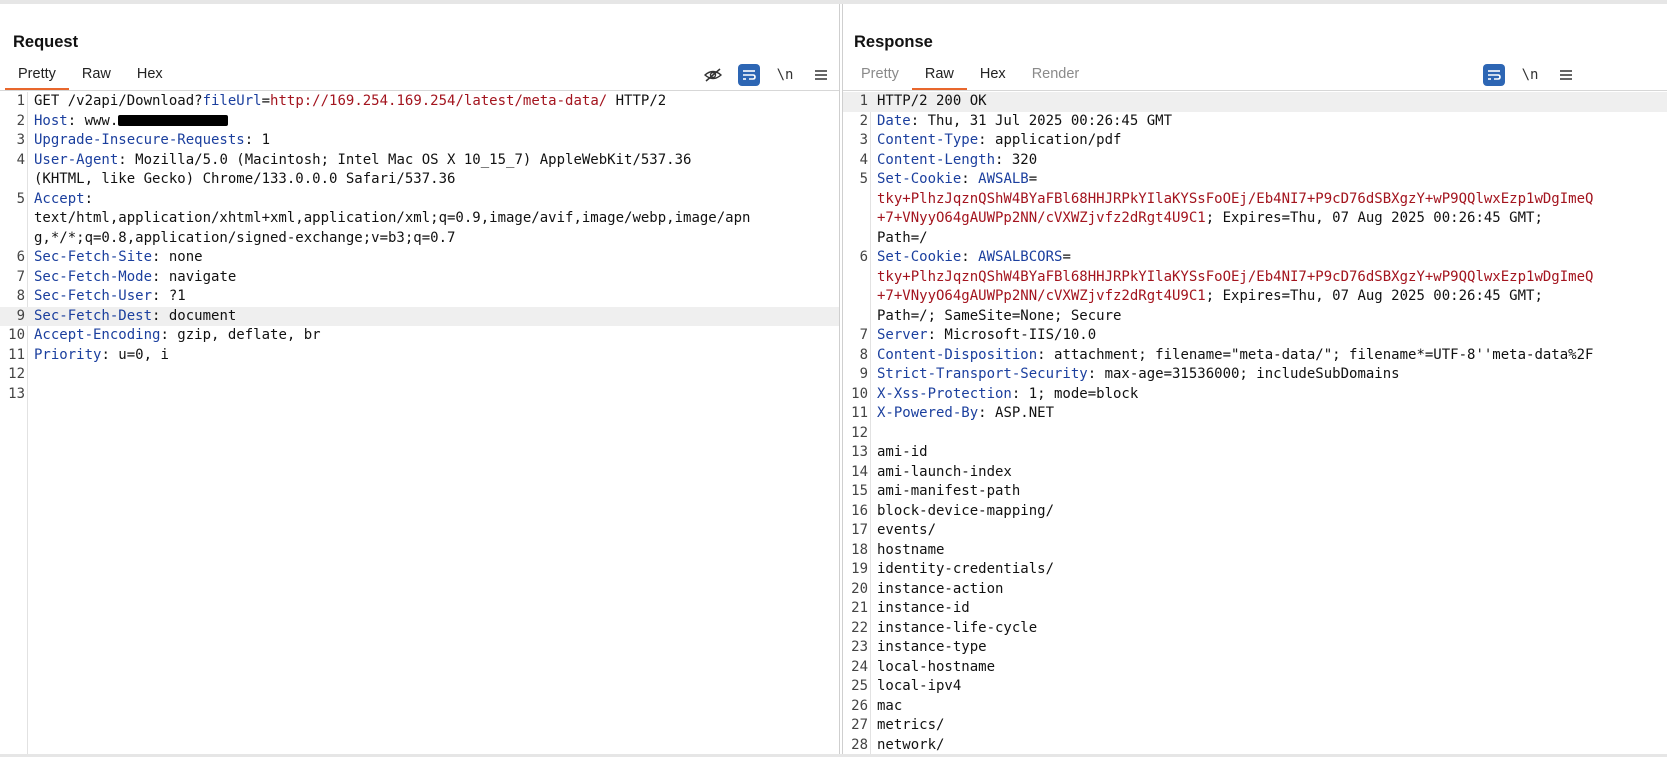  Describe the element at coordinates (93, 276) in the screenshot. I see `header-key: Sec-Fetch-Mode` at that location.